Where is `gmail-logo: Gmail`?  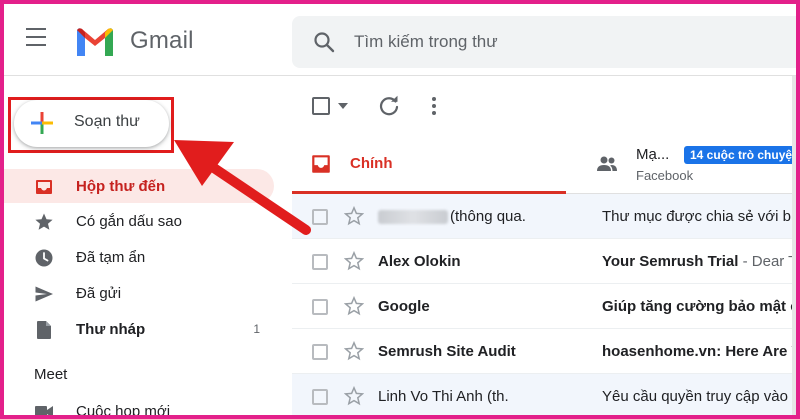
gmail-logo: Gmail is located at coordinates (134, 41).